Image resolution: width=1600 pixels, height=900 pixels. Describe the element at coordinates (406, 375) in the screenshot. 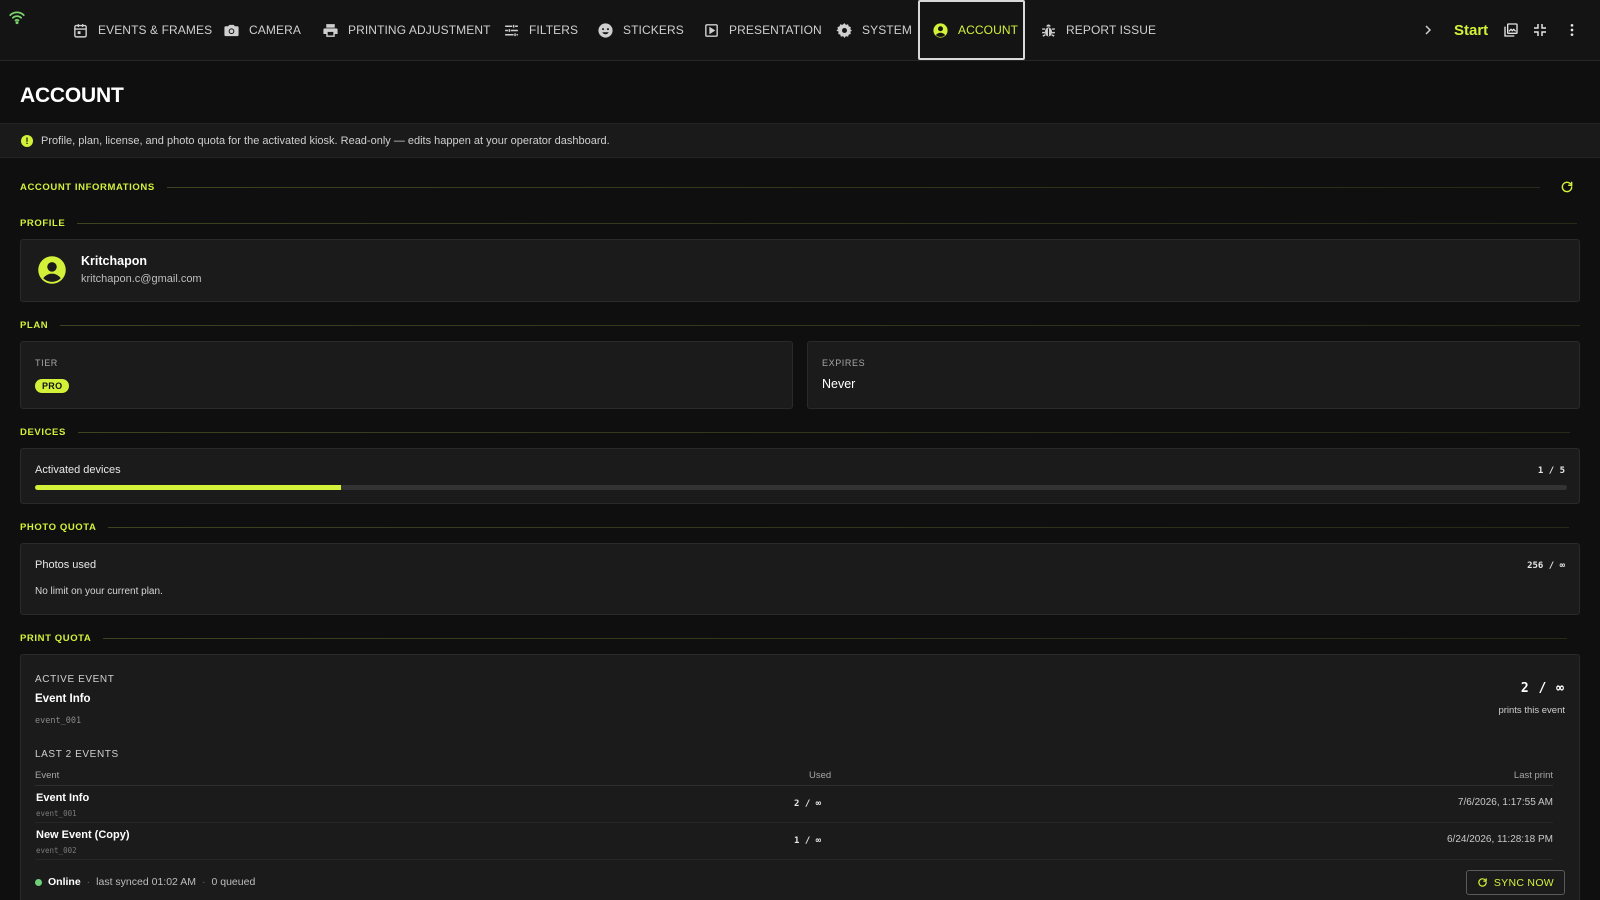

I see `plan-tier-card: TIER PRO` at that location.